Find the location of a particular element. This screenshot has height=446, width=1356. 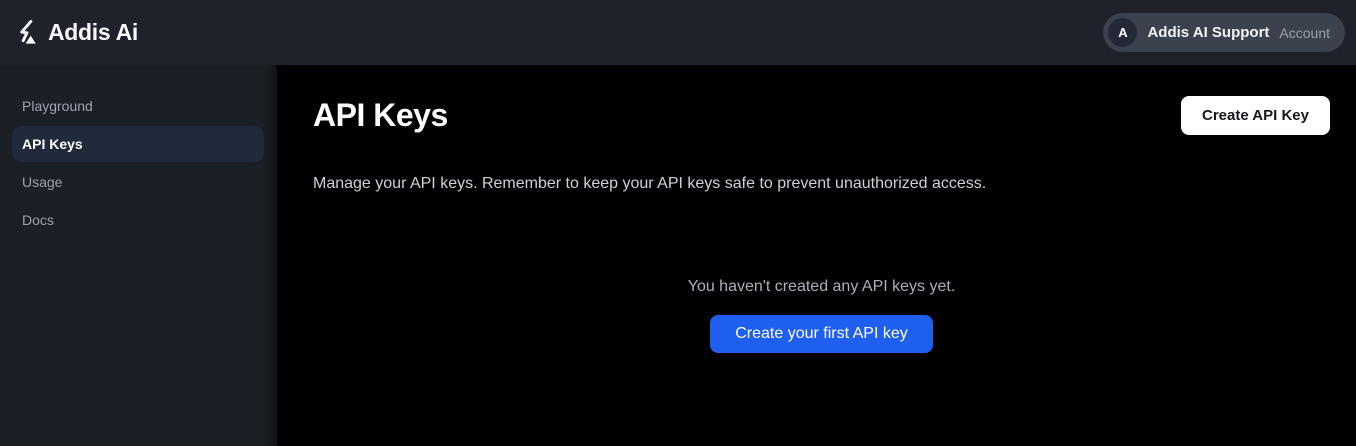

account-menu-button: A Addis AI Support Account is located at coordinates (1224, 32).